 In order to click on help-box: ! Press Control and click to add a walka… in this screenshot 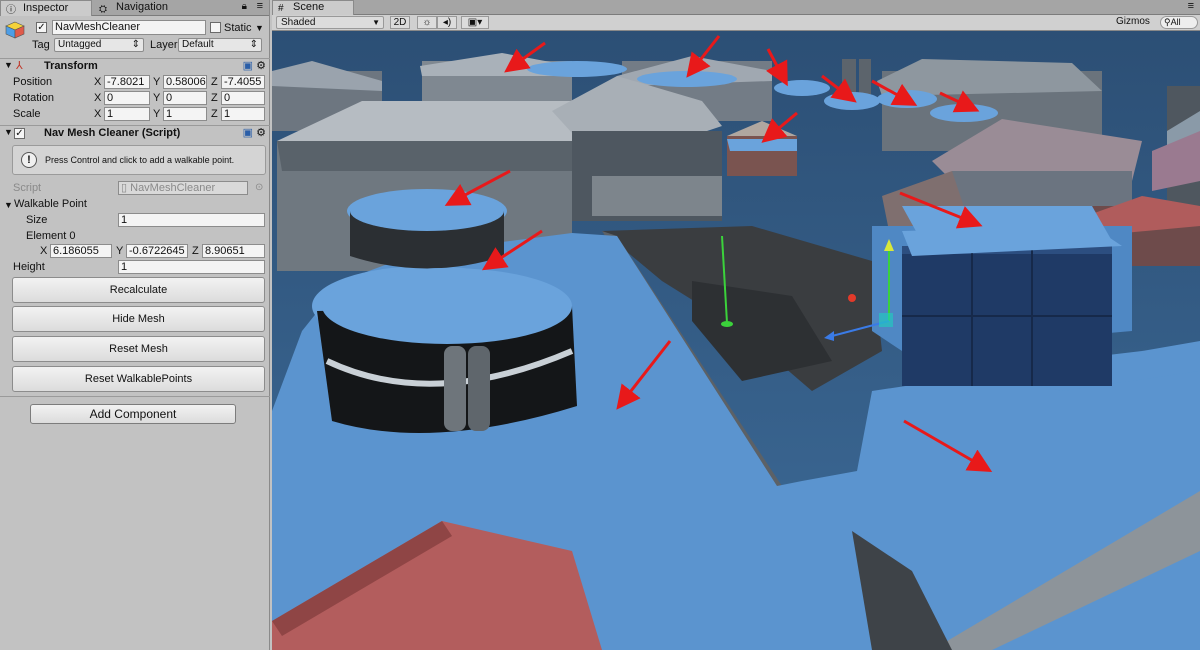, I will do `click(139, 160)`.